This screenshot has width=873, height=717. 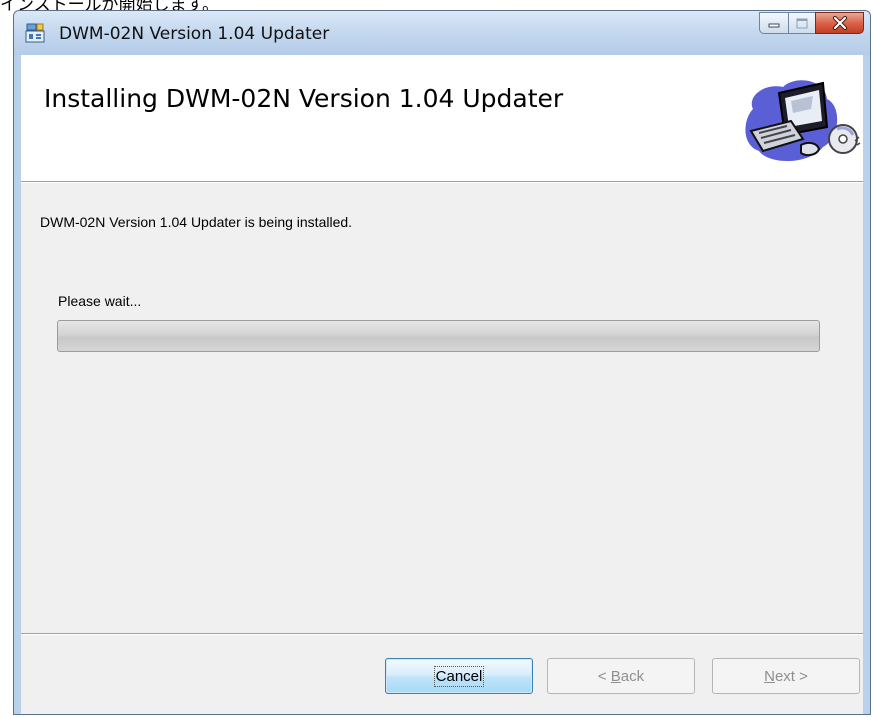 What do you see at coordinates (791, 676) in the screenshot?
I see `next-button-label: ext >` at bounding box center [791, 676].